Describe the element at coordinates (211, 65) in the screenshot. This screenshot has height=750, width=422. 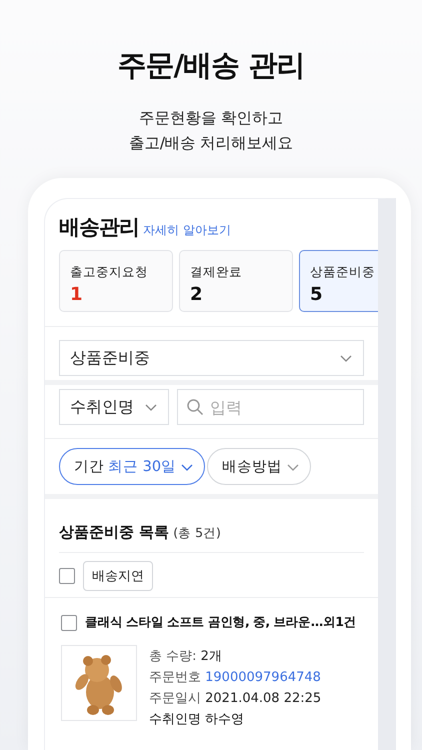
I see `headline: 주문/배송 관리` at that location.